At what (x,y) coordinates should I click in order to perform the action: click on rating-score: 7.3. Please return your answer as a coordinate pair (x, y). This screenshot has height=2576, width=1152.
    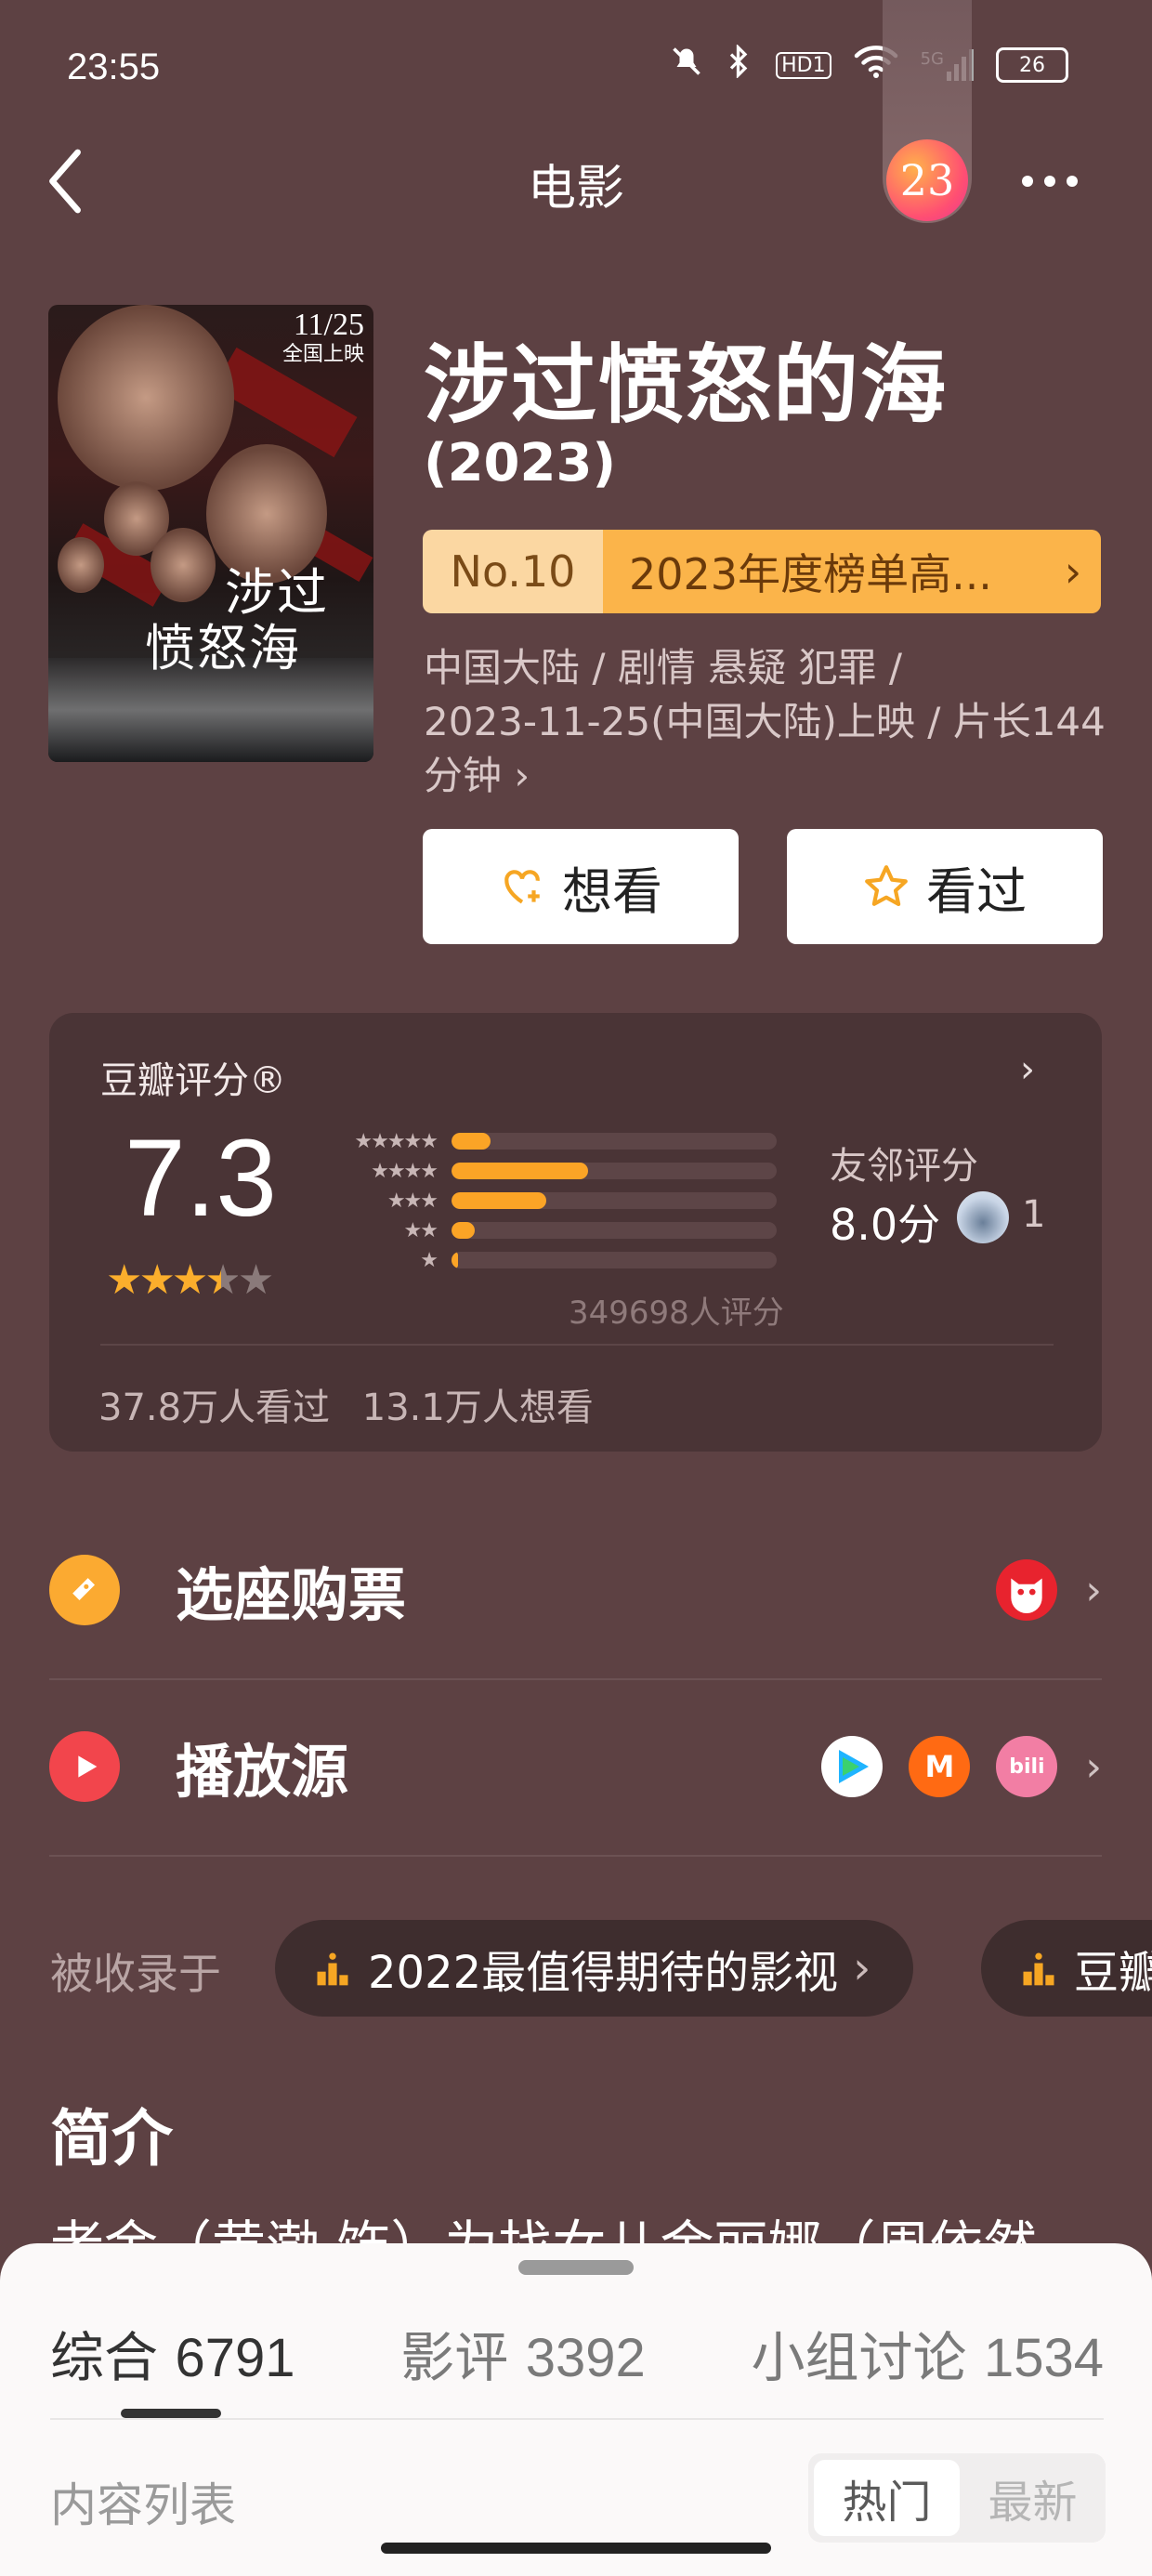
    Looking at the image, I should click on (201, 1178).